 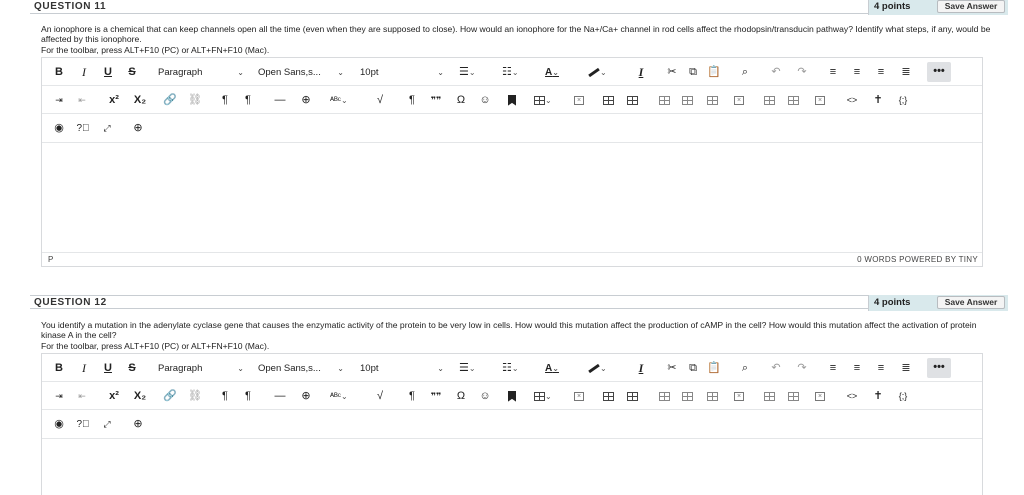 I want to click on fullscreen-icon: ⤢, so click(x=107, y=424).